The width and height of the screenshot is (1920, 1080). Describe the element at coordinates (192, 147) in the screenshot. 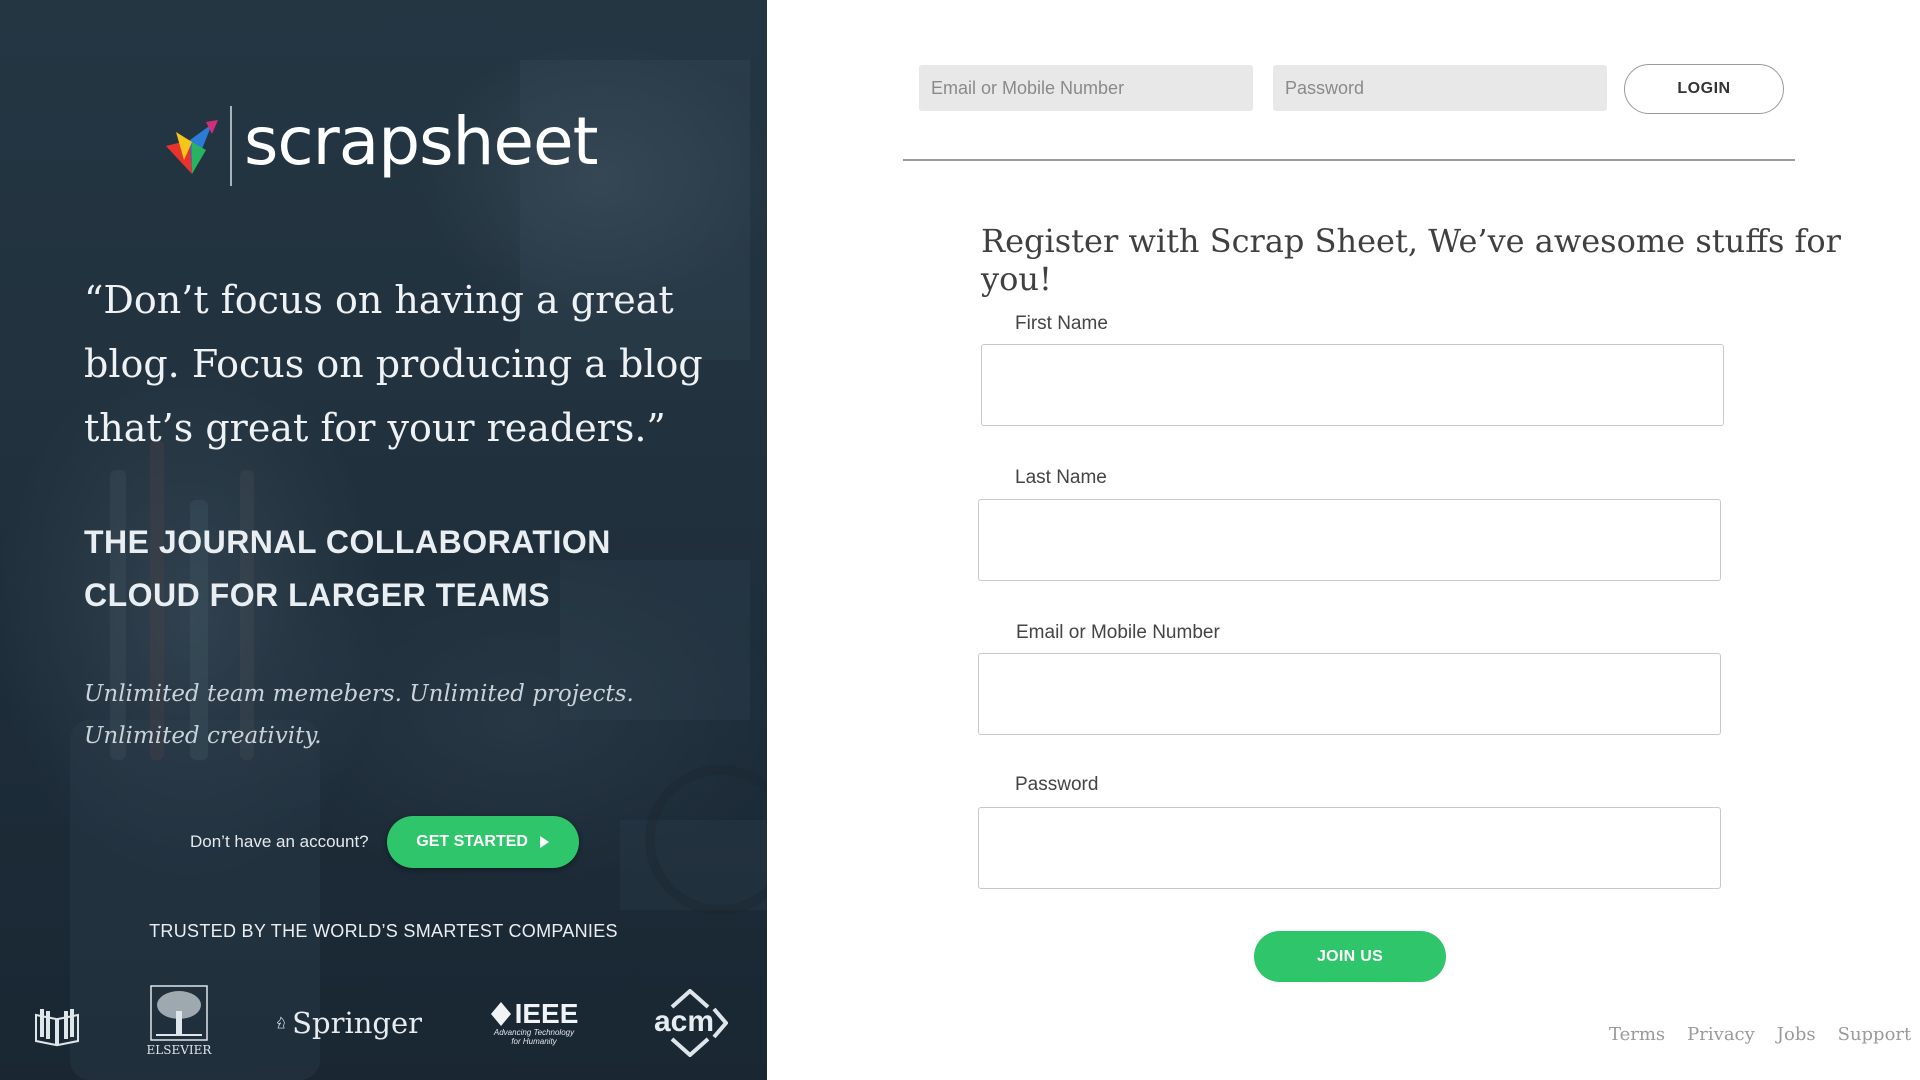

I see `logo-mark-icon` at that location.